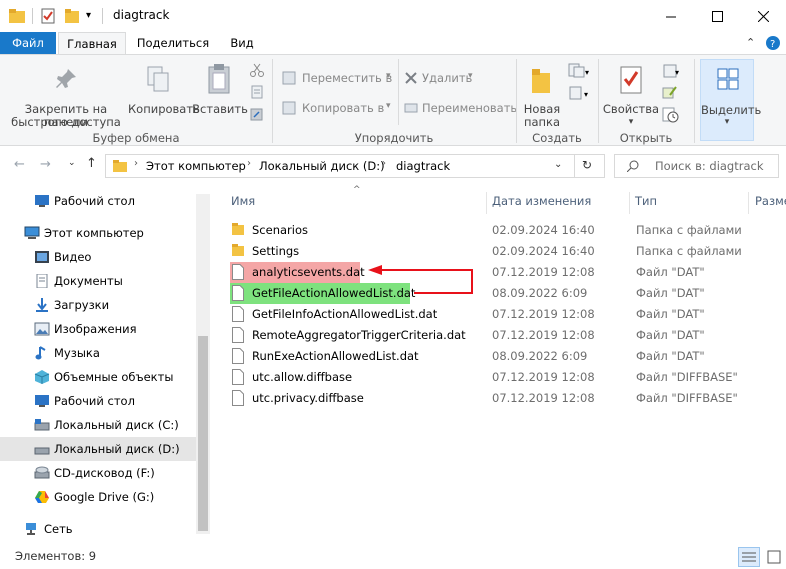 Image resolution: width=786 pixels, height=569 pixels. I want to click on paste-icon, so click(219, 79).